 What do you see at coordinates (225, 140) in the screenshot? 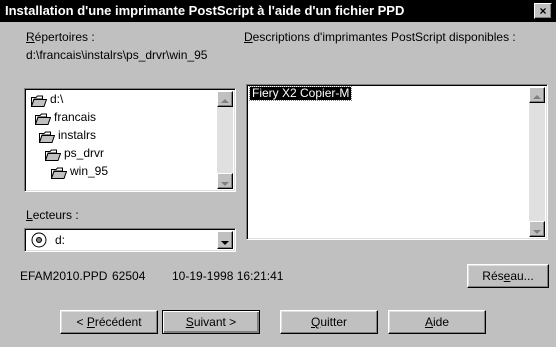
I see `directory-scrollbar` at bounding box center [225, 140].